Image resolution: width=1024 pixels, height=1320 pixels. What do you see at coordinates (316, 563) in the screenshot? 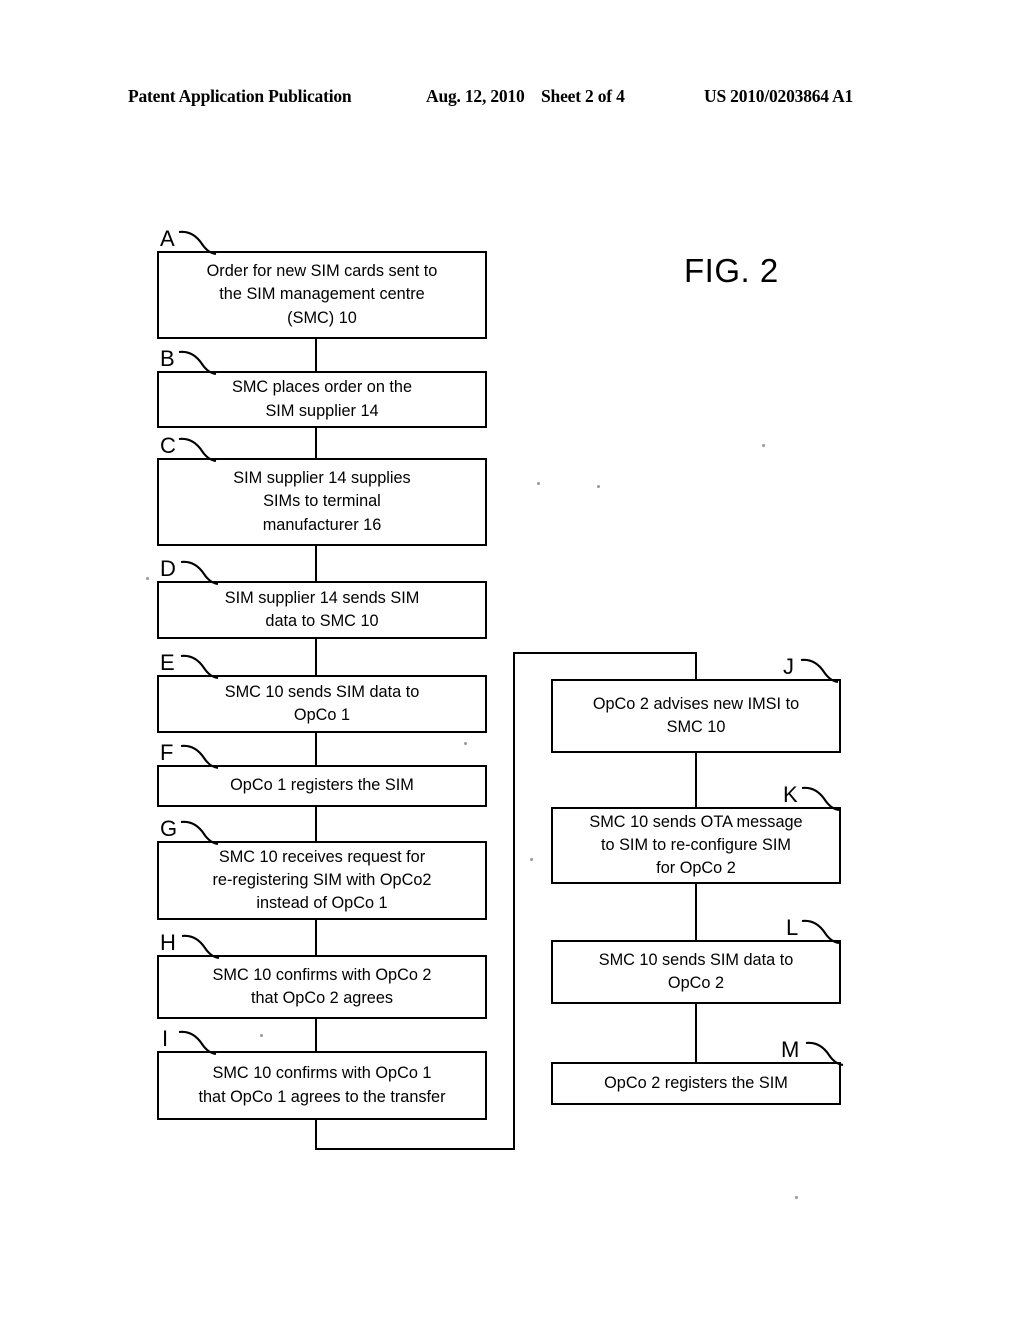
I see `connector-c-to-d` at bounding box center [316, 563].